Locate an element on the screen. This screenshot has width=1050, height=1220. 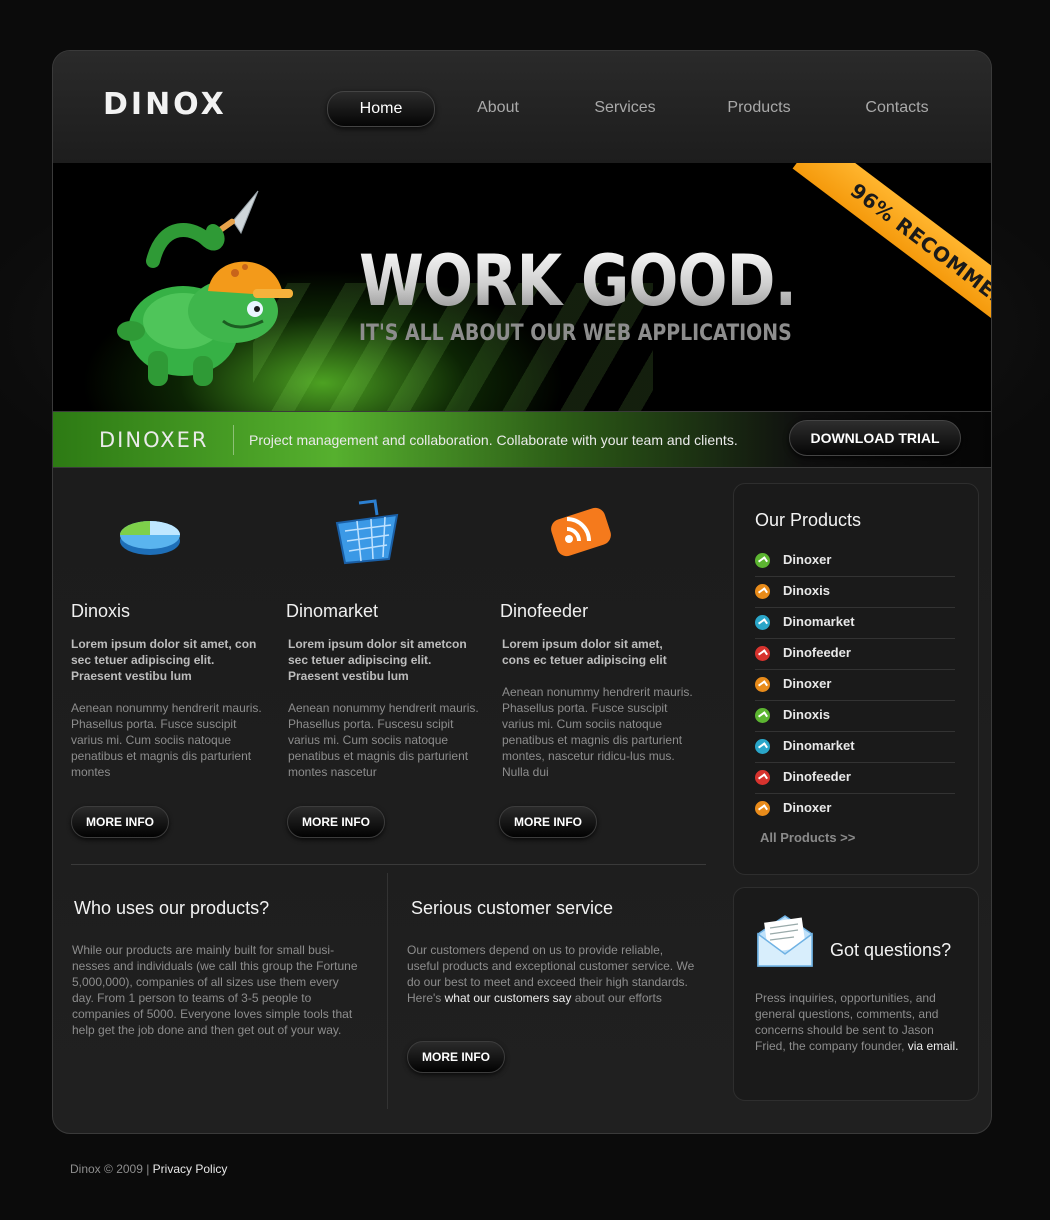
products-panel-title: Our Products is located at coordinates (808, 520).